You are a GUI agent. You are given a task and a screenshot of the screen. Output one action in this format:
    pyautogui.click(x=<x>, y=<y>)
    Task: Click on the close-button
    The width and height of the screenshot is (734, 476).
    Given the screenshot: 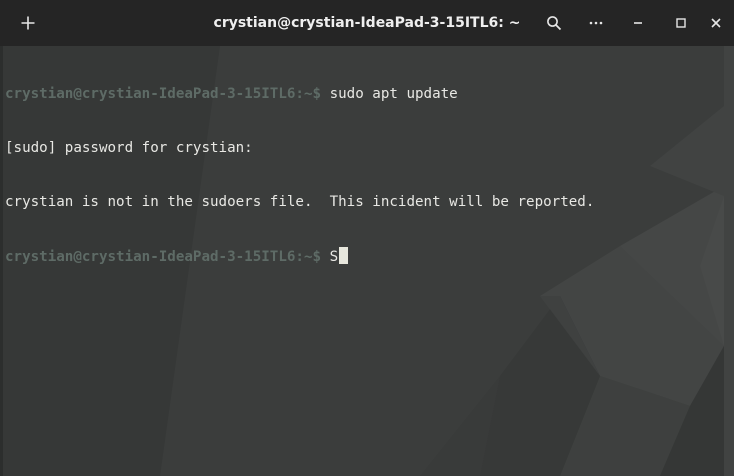 What is the action you would take?
    pyautogui.click(x=716, y=23)
    